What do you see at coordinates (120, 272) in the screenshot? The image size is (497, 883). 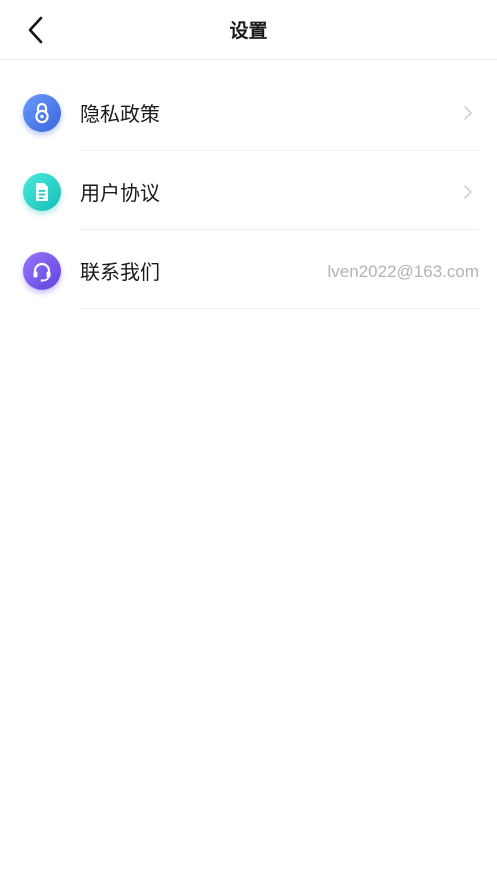 I see `settings-item-label: 联系我们` at bounding box center [120, 272].